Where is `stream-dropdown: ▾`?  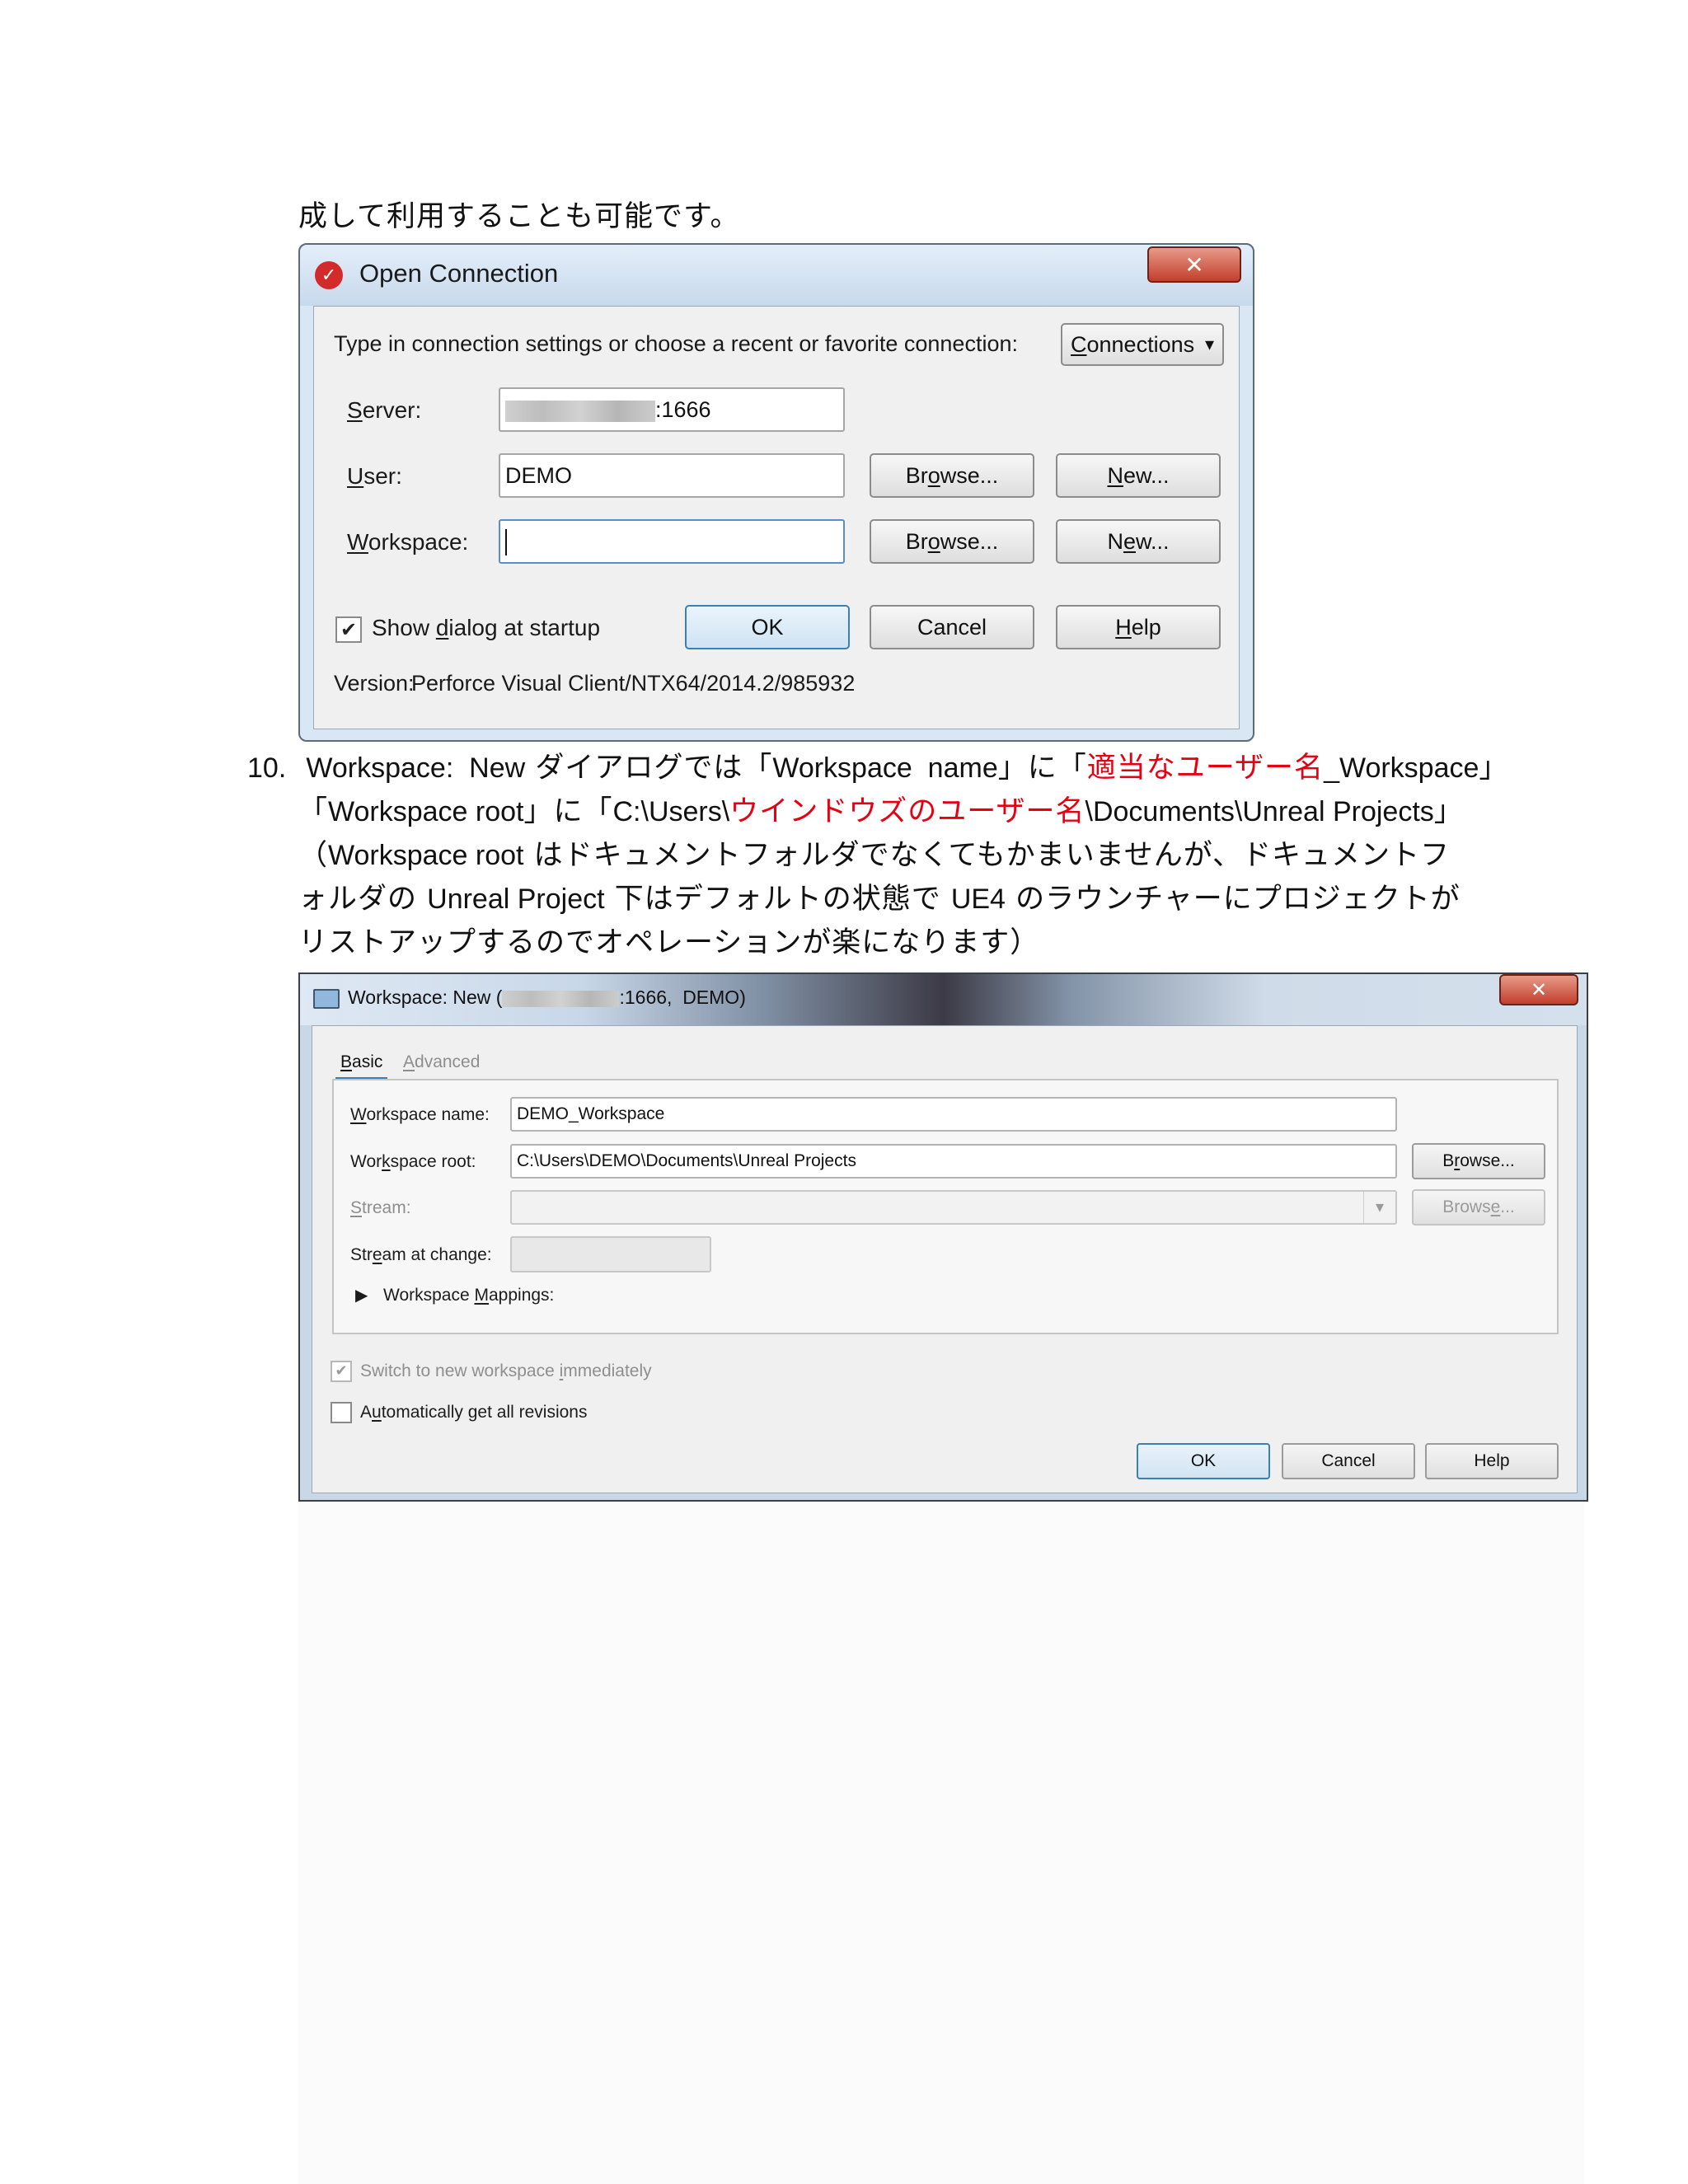 stream-dropdown: ▾ is located at coordinates (954, 1207).